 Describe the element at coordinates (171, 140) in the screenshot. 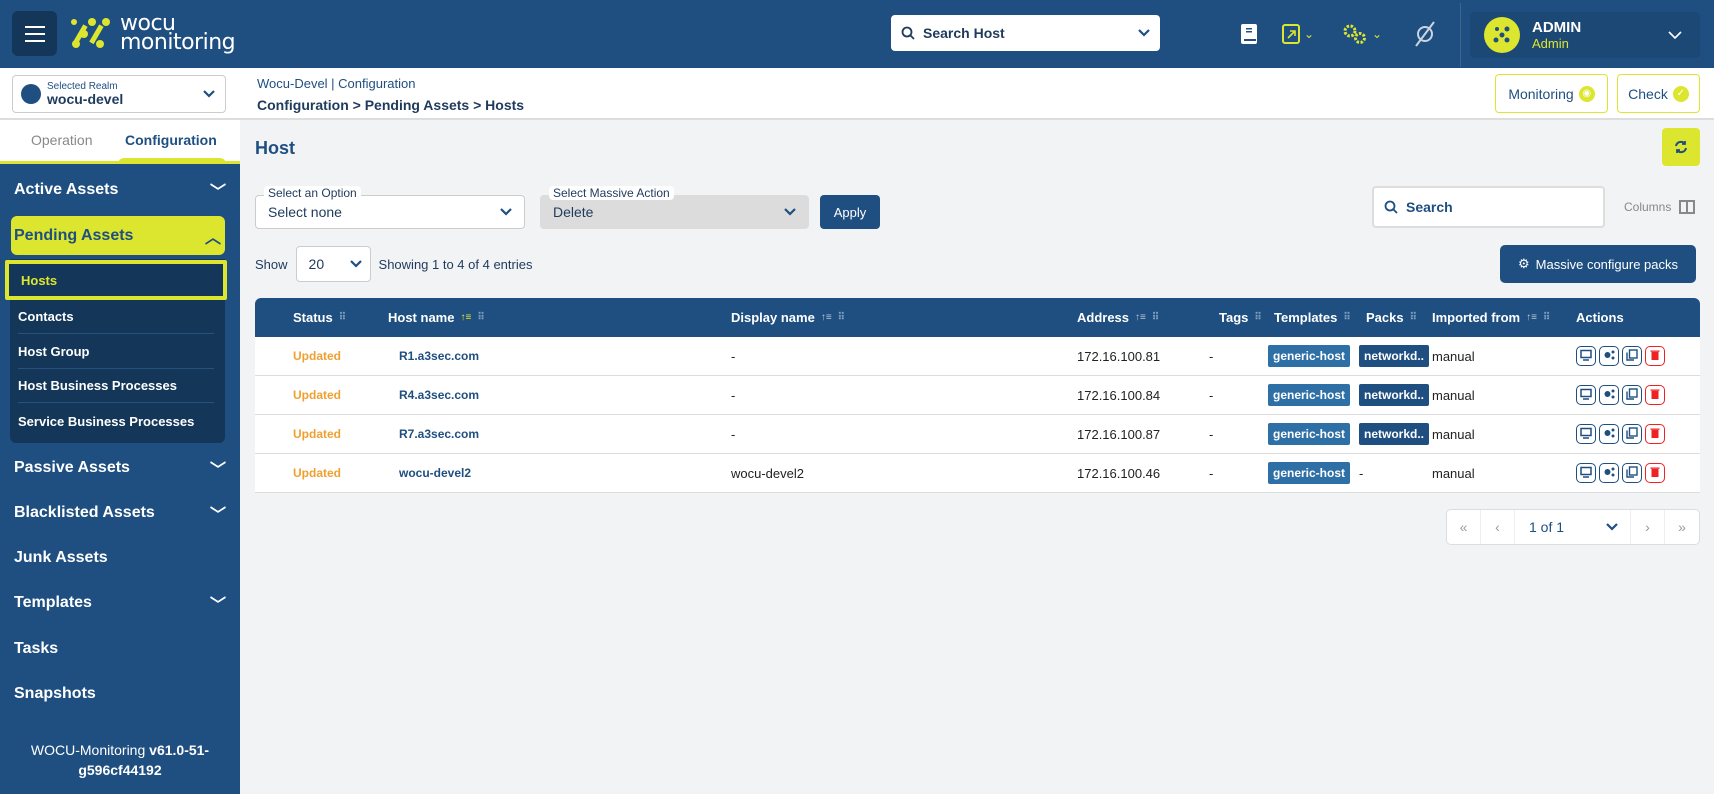

I see `tab-configuration: Configuration` at that location.